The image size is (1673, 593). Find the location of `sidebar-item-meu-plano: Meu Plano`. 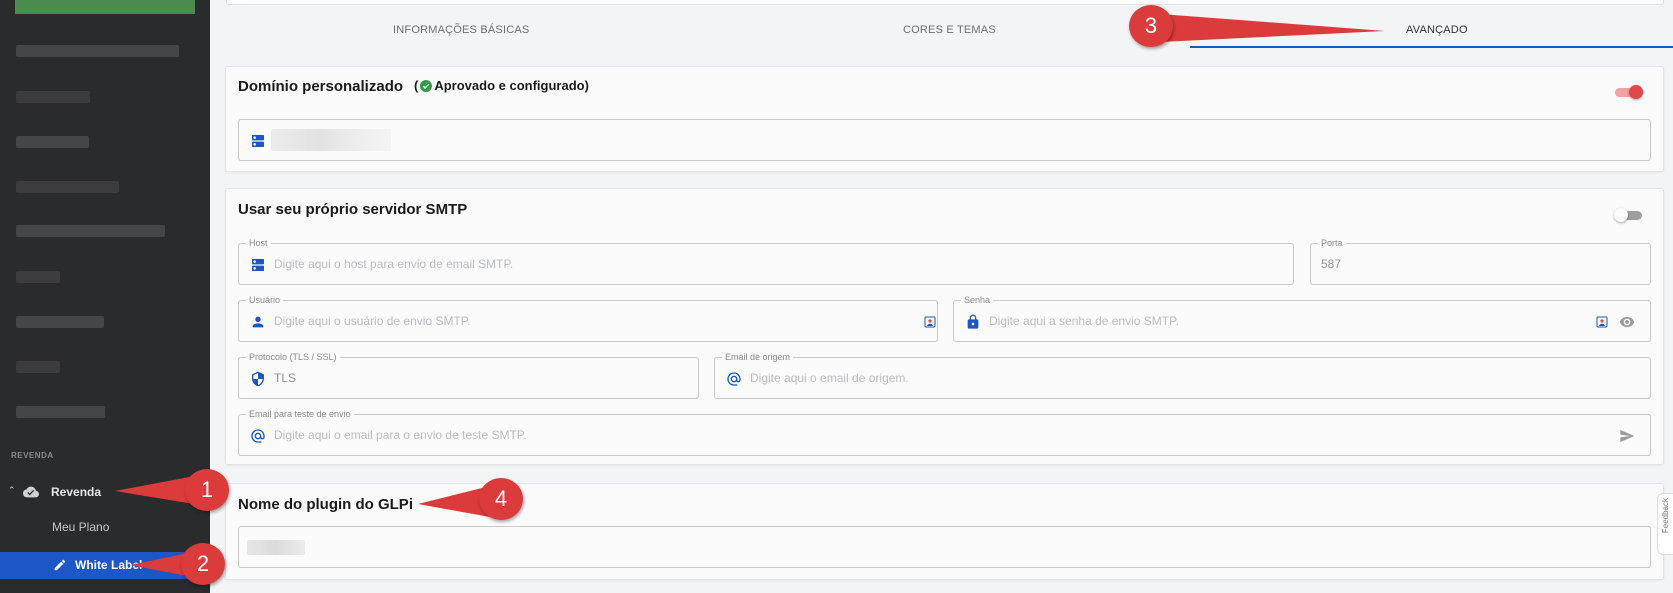

sidebar-item-meu-plano: Meu Plano is located at coordinates (80, 527).